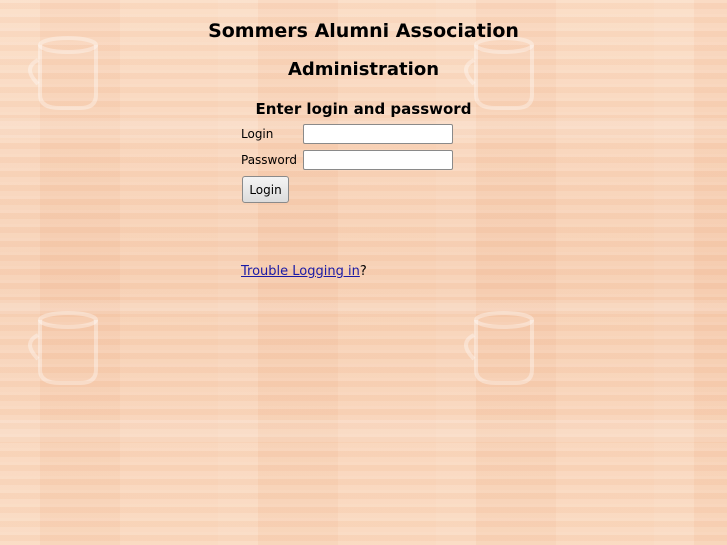 This screenshot has width=727, height=545. What do you see at coordinates (378, 134) in the screenshot?
I see `login-input` at bounding box center [378, 134].